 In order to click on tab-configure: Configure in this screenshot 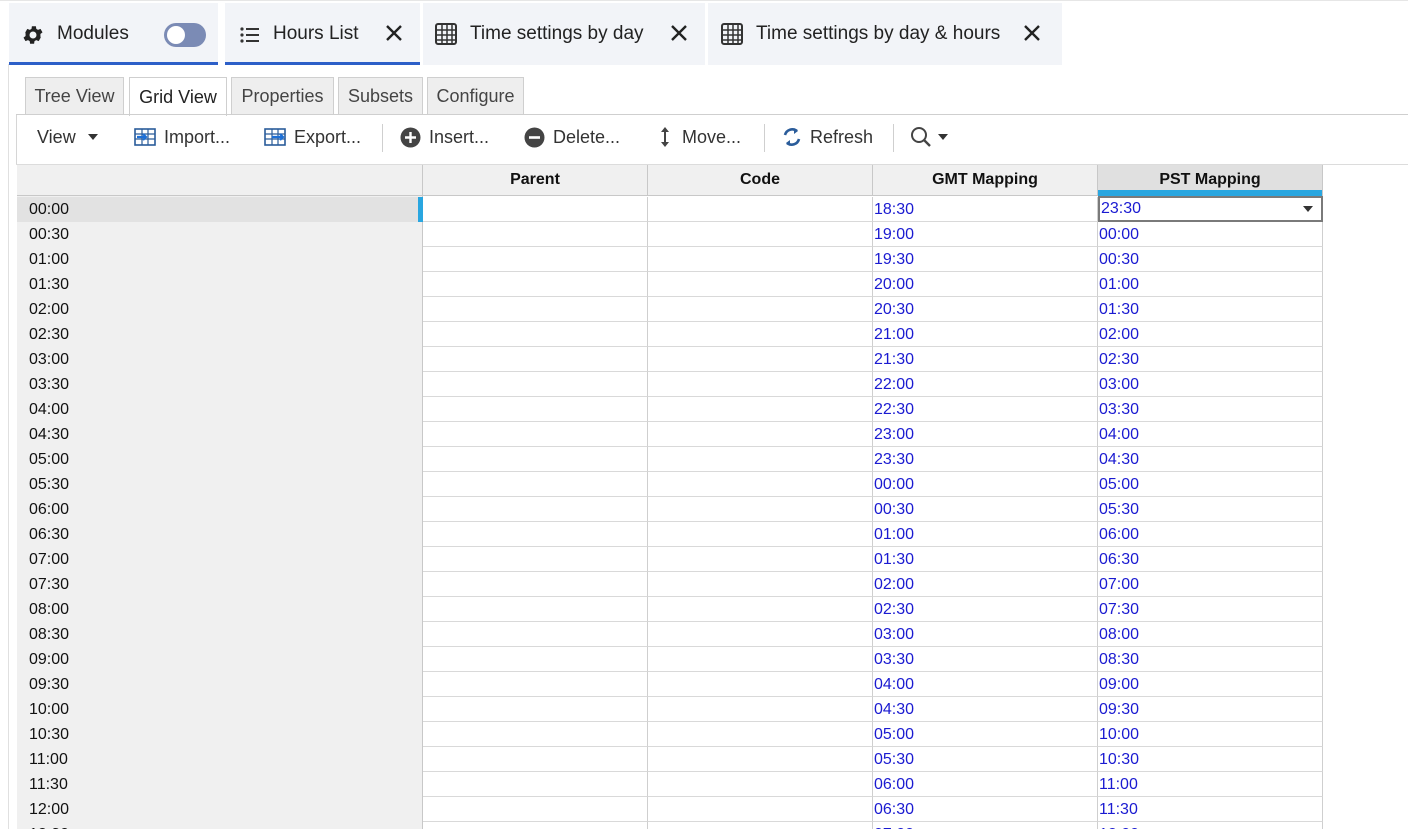, I will do `click(475, 96)`.